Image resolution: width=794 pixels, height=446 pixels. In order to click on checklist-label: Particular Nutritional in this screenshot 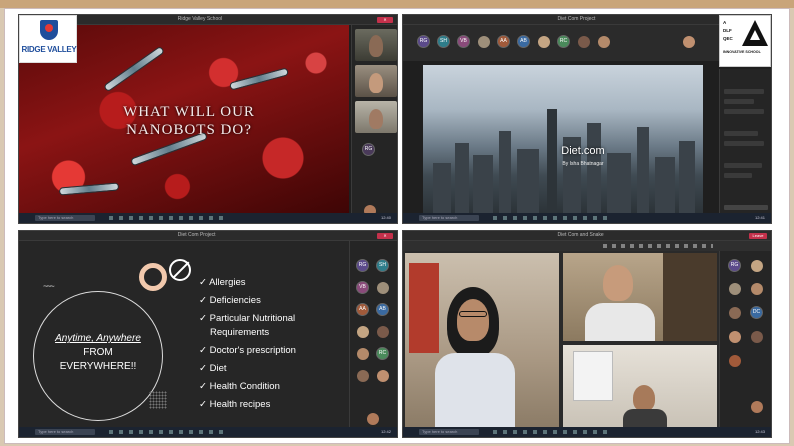, I will do `click(252, 318)`.